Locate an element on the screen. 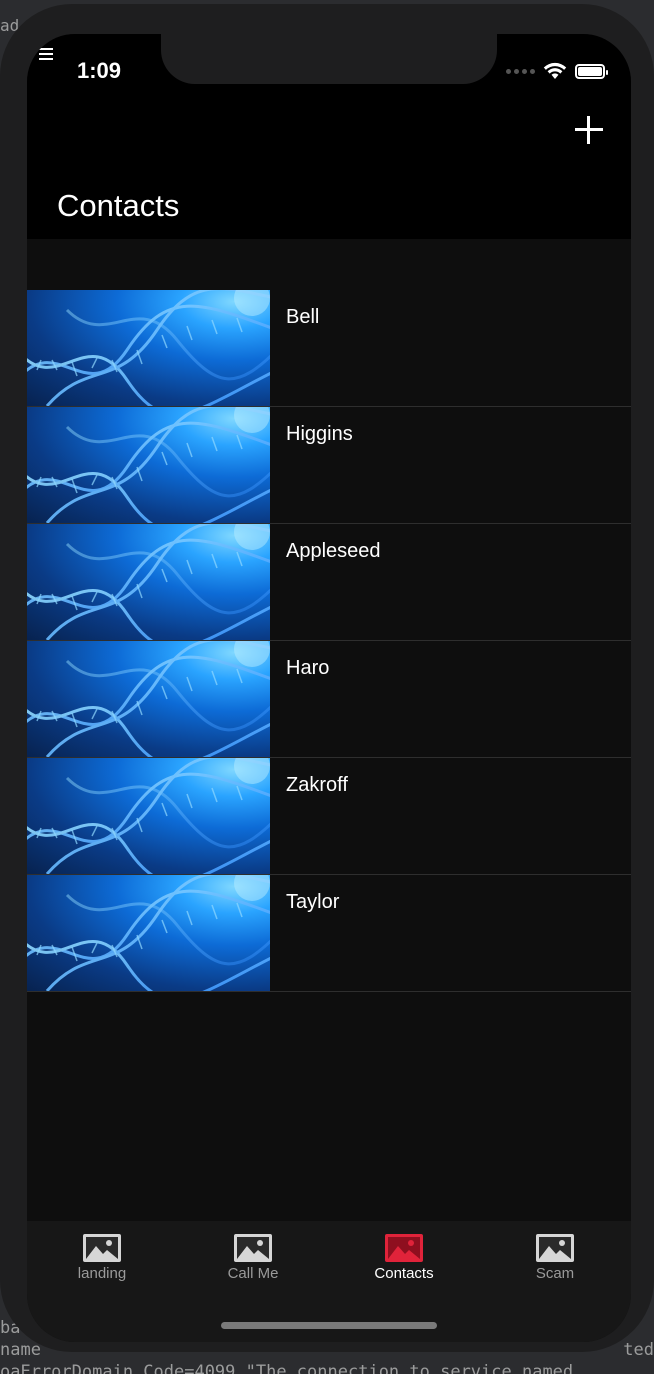 This screenshot has height=1374, width=654. contact-name: Higgins is located at coordinates (319, 434).